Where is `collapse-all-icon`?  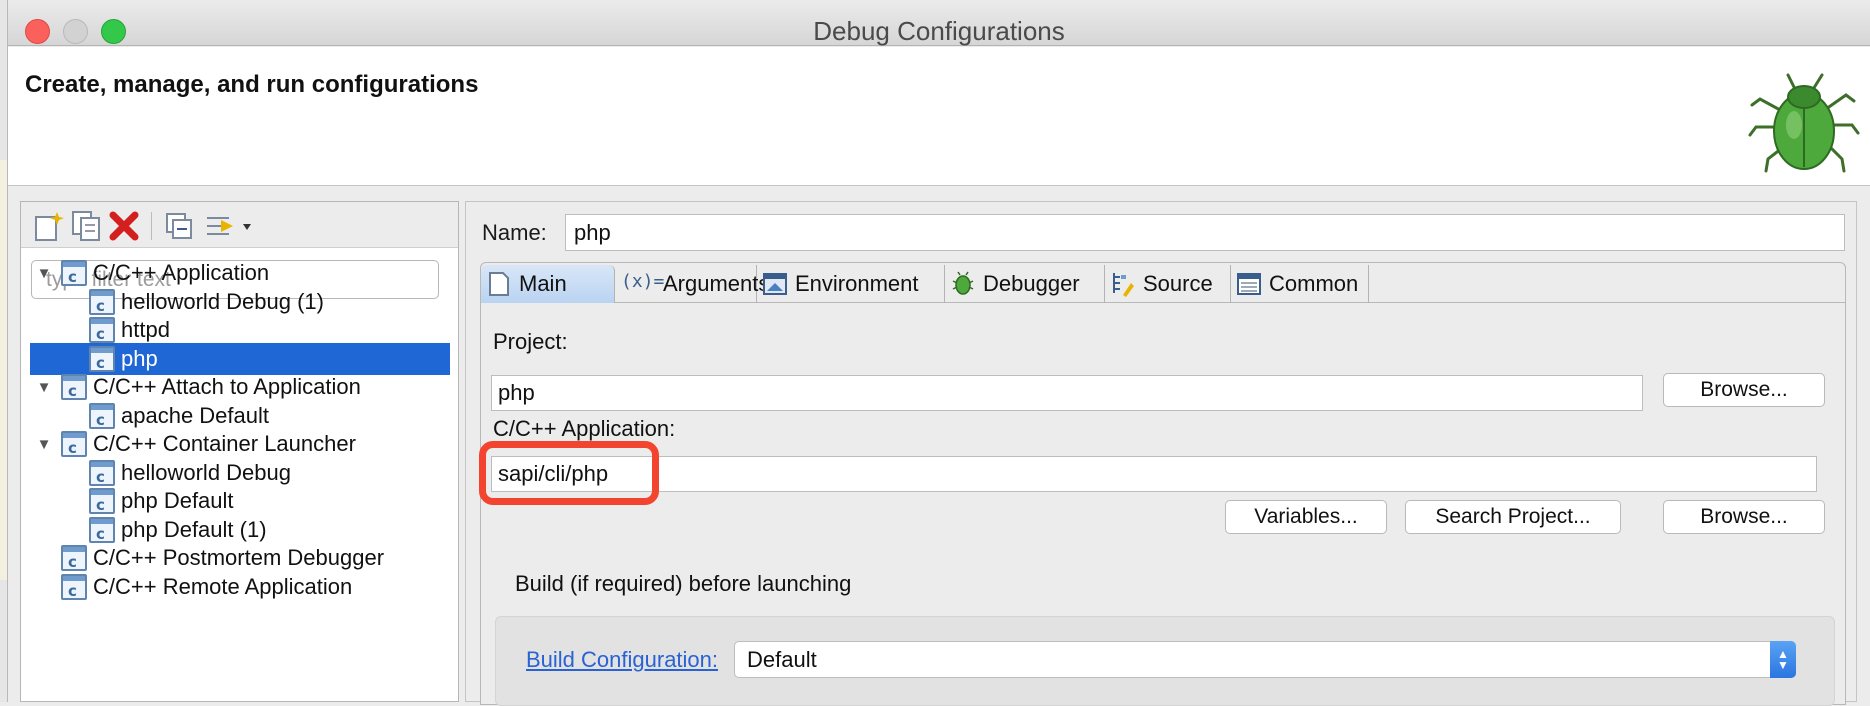
collapse-all-icon is located at coordinates (180, 226).